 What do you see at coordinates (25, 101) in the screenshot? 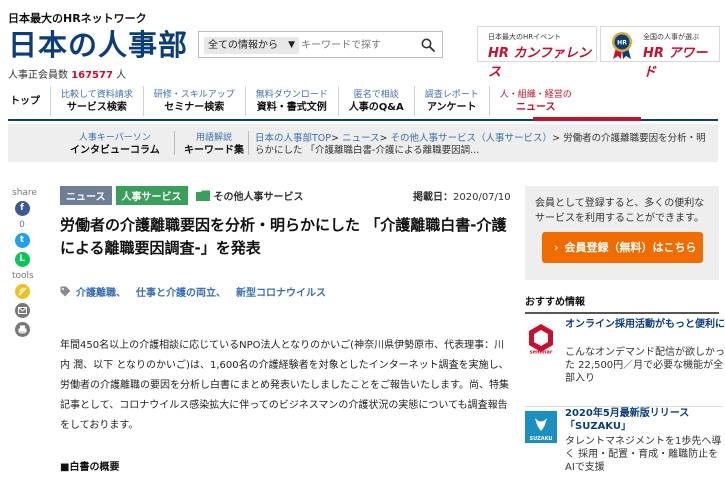
I see `nav-item-label: トップ` at bounding box center [25, 101].